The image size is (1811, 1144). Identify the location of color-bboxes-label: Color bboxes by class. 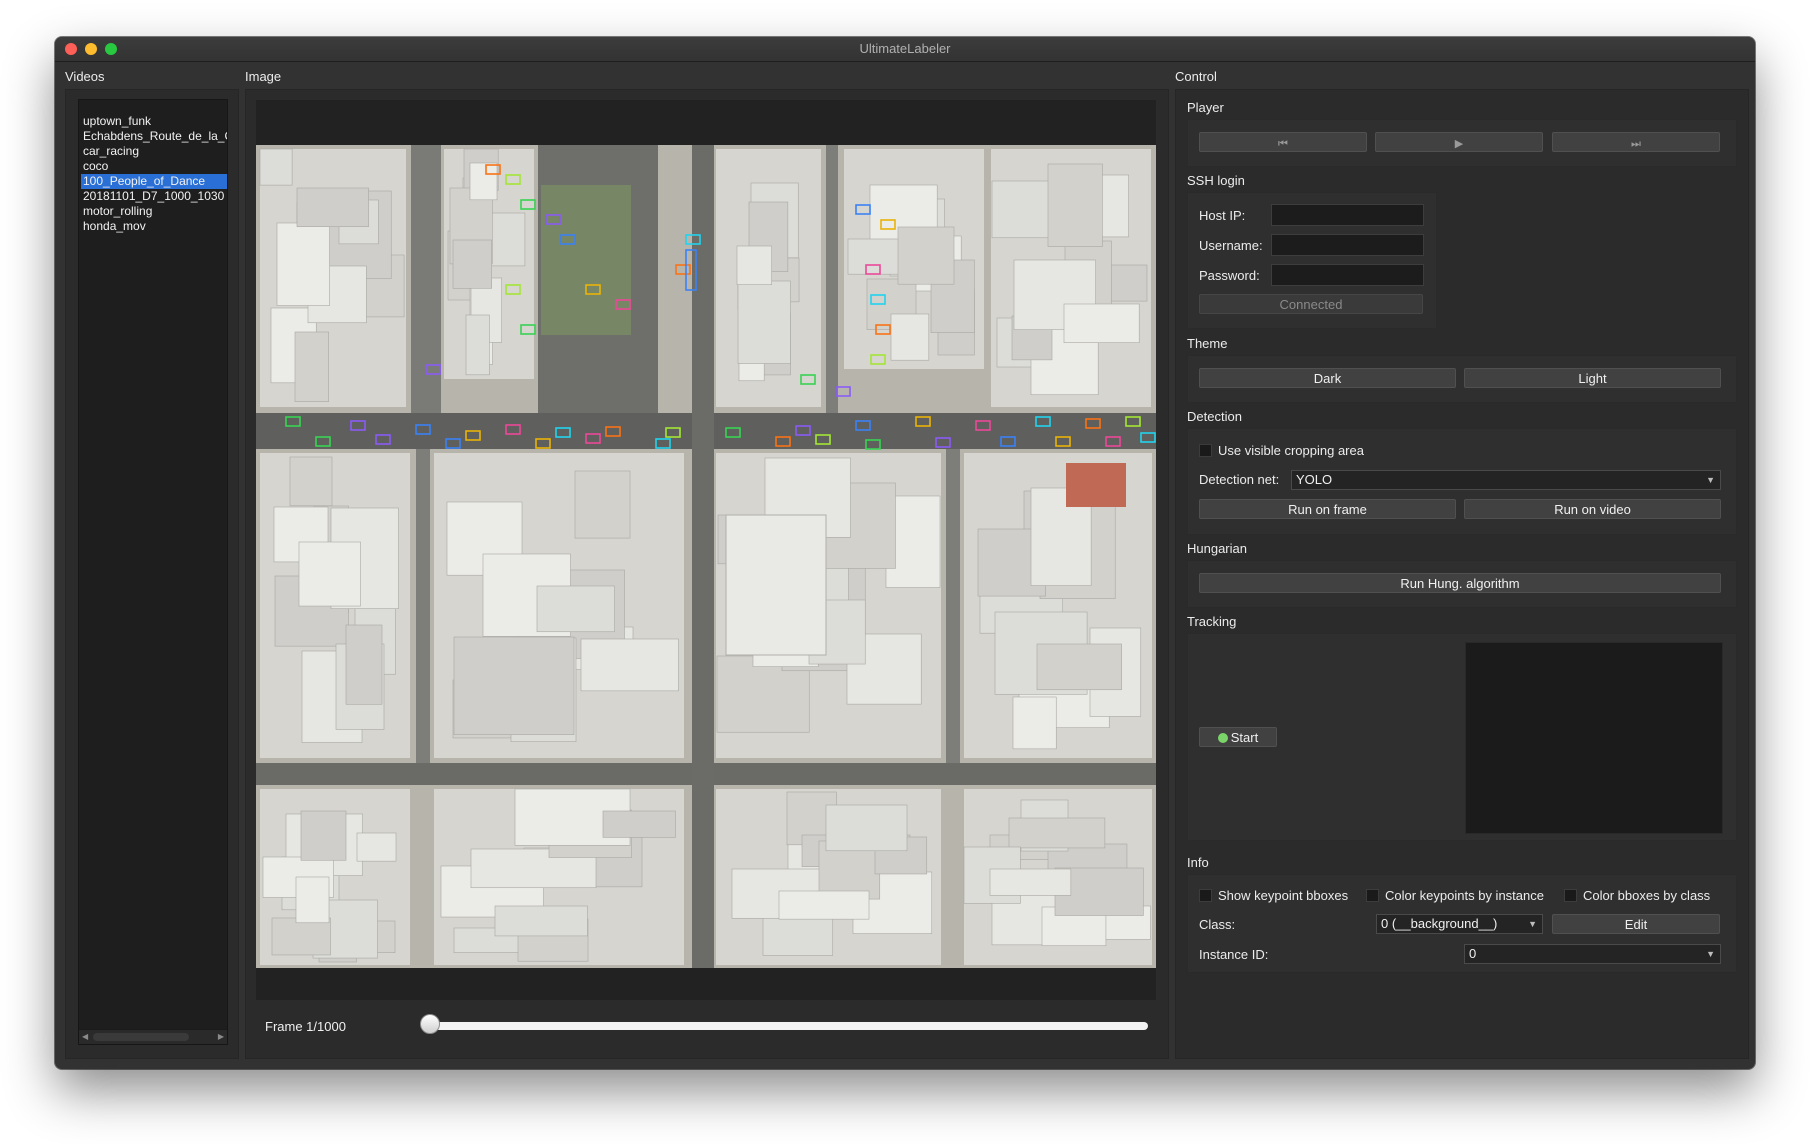
(1647, 895).